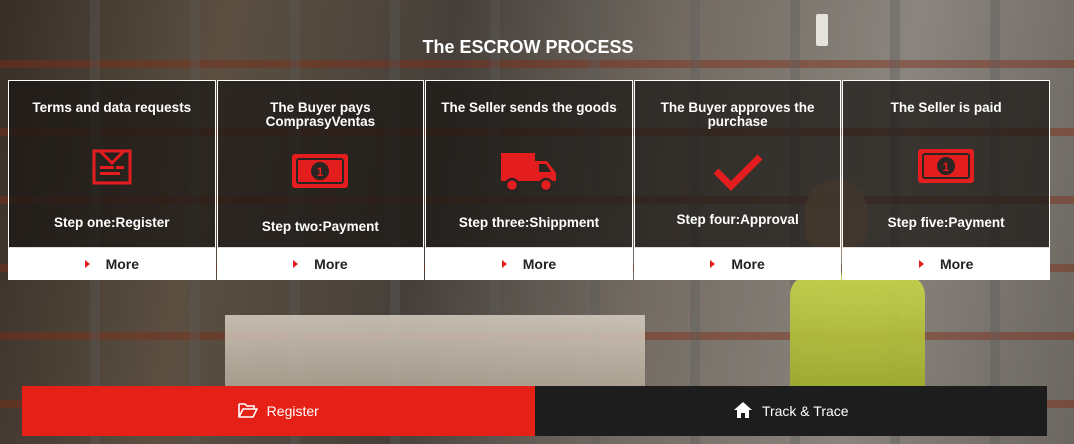  I want to click on section-title: The ESCROW PROCESS, so click(528, 47).